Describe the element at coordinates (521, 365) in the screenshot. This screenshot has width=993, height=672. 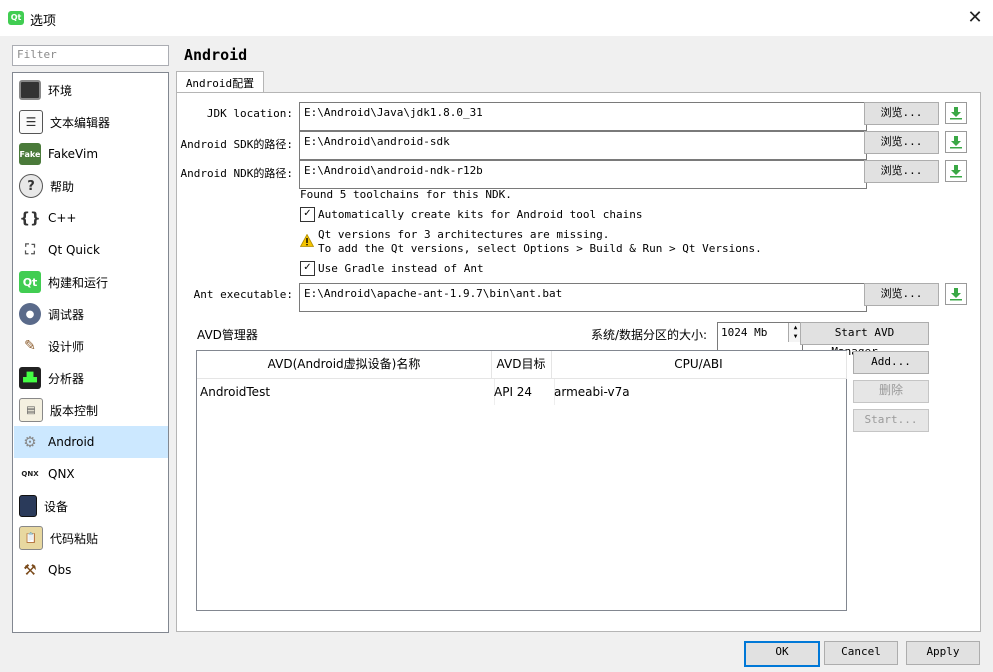
I see `column-header-avd-target: AVD目标` at that location.